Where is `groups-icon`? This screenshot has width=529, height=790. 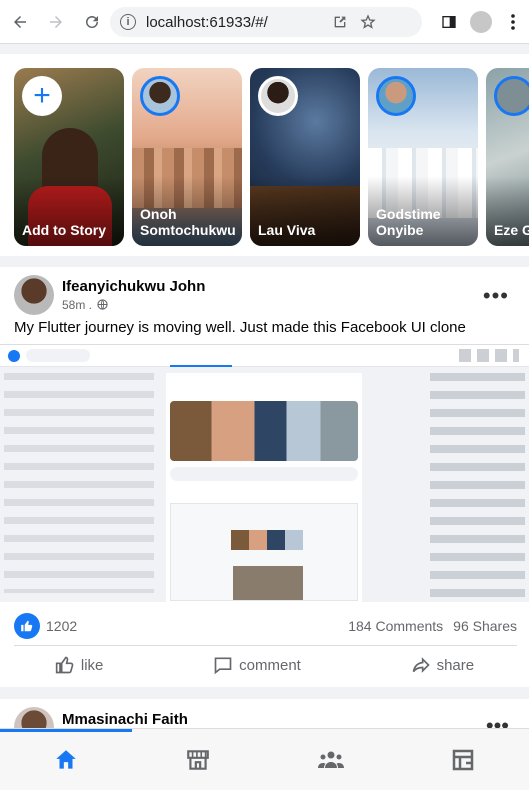 groups-icon is located at coordinates (330, 759).